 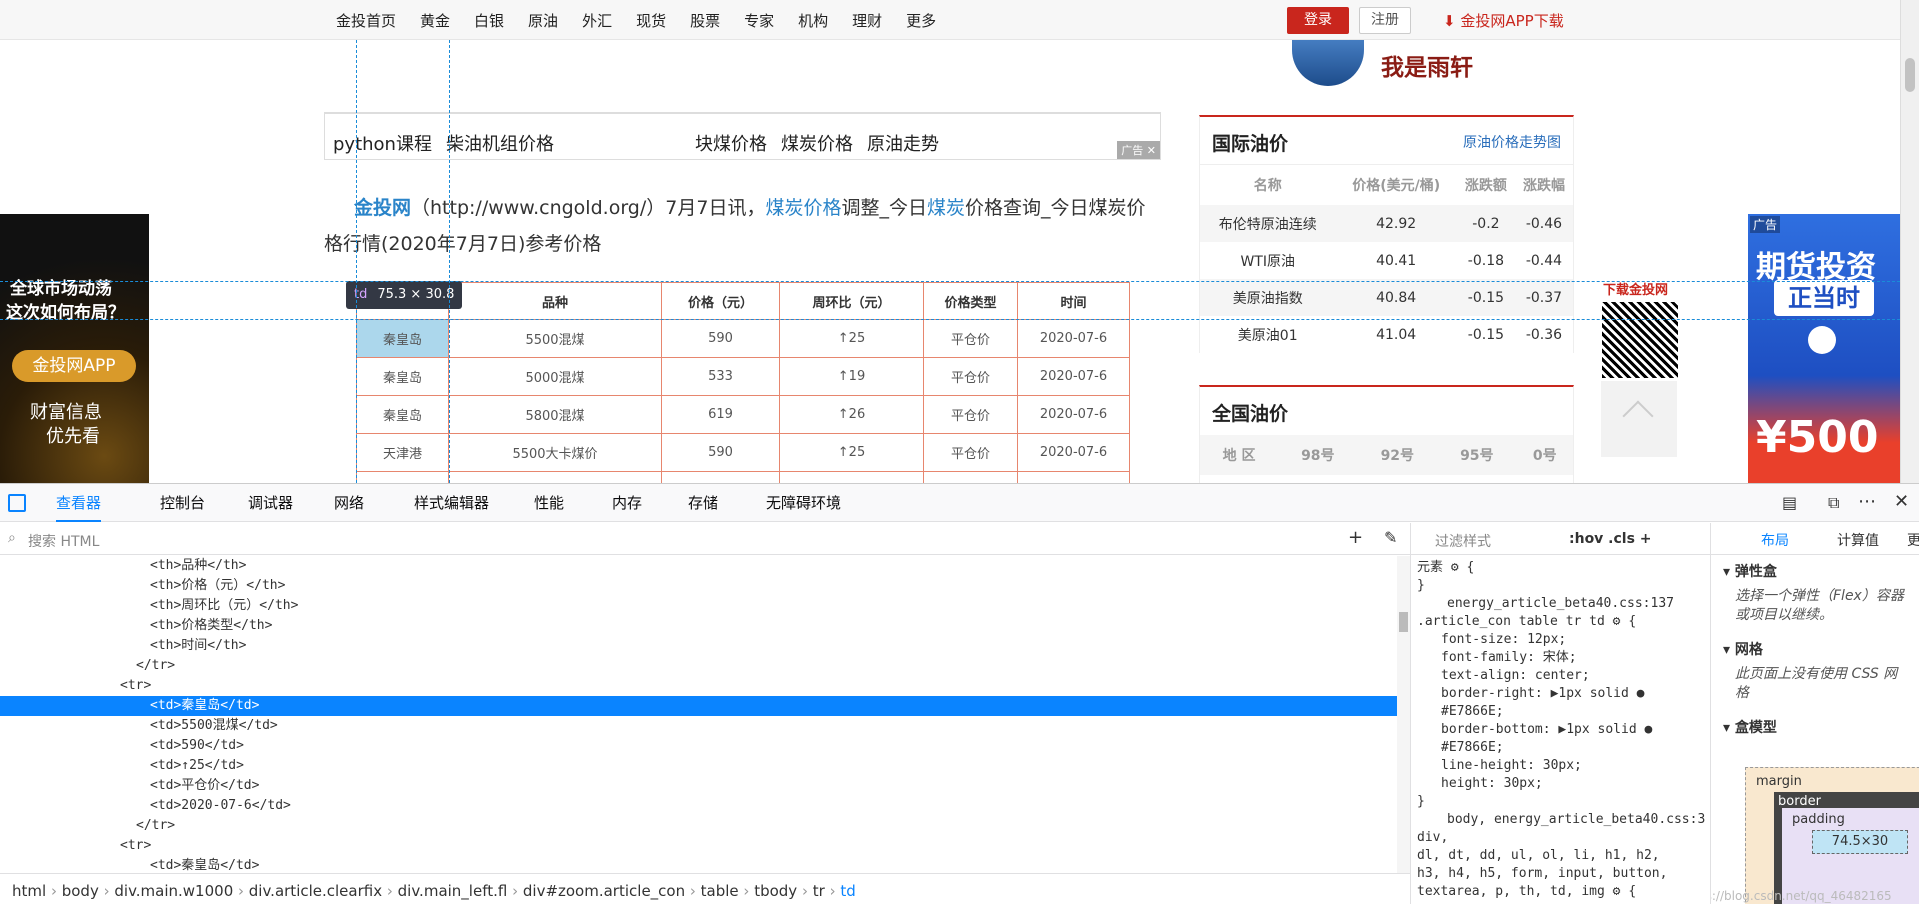 I want to click on eyedropper-icon: ✎, so click(x=1390, y=537).